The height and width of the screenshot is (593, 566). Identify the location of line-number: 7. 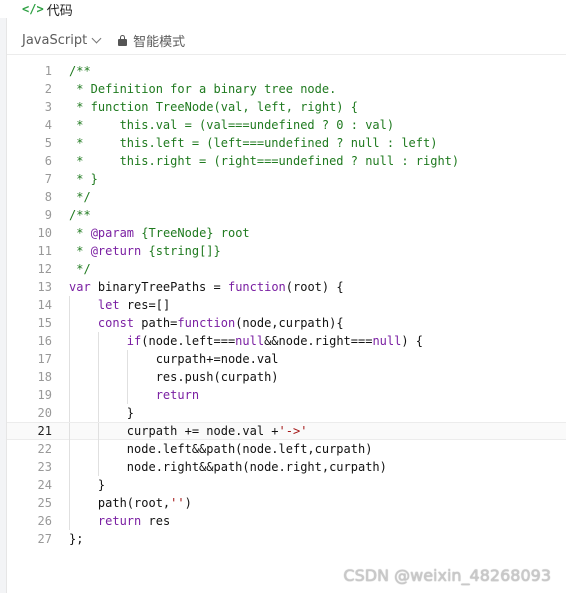
(48, 179).